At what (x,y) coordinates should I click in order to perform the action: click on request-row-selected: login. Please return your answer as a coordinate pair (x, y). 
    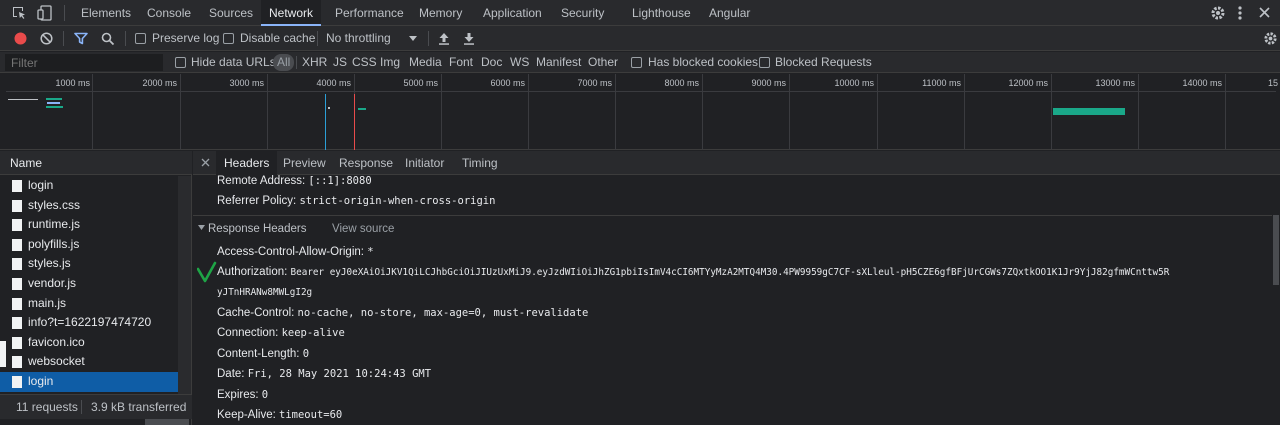
    Looking at the image, I should click on (89, 382).